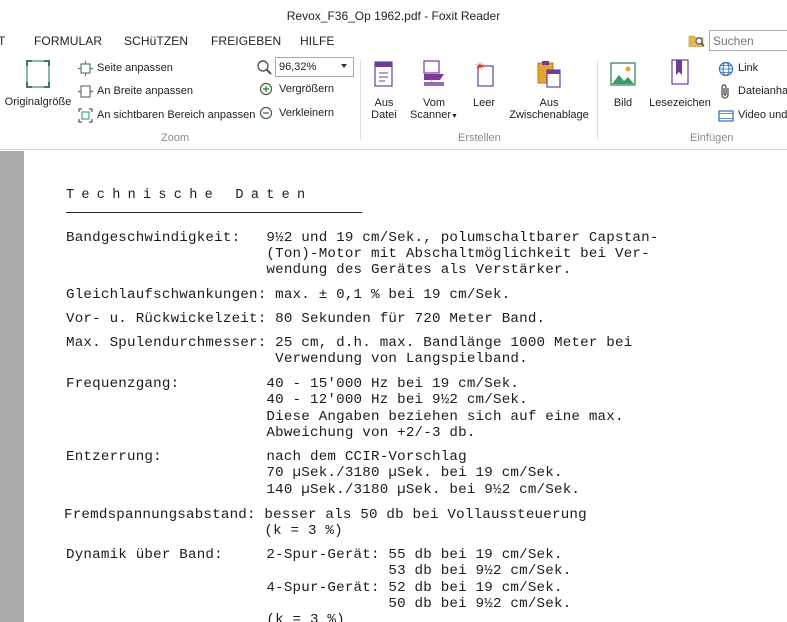 The image size is (787, 622). What do you see at coordinates (623, 74) in the screenshot?
I see `image-icon` at bounding box center [623, 74].